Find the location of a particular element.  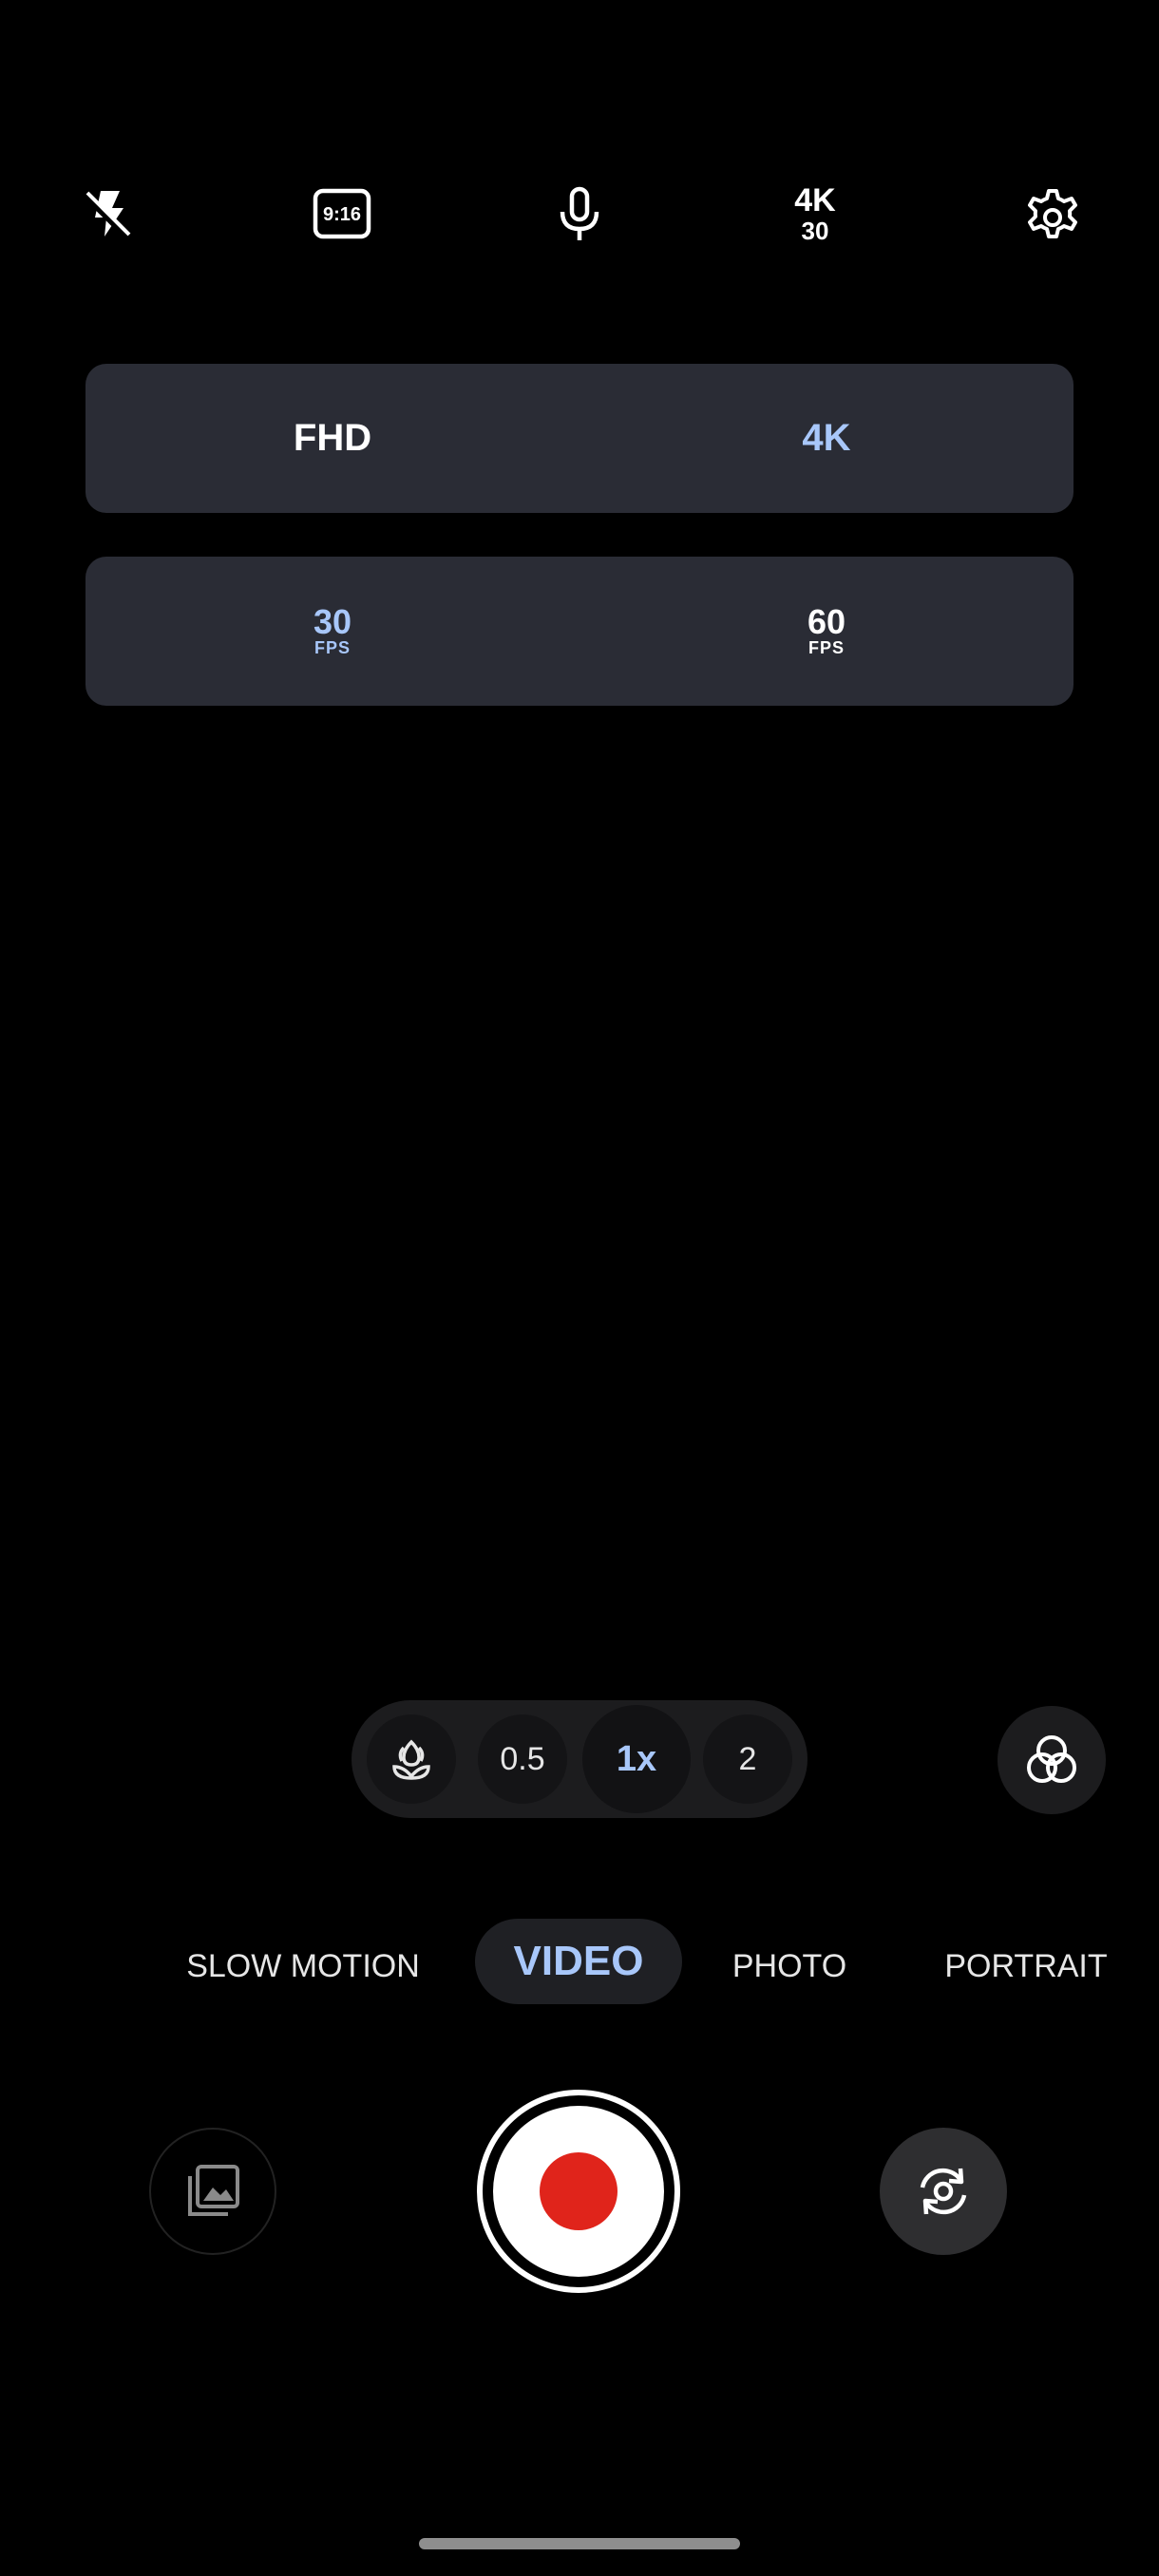

flip-camera-icon is located at coordinates (943, 2191).